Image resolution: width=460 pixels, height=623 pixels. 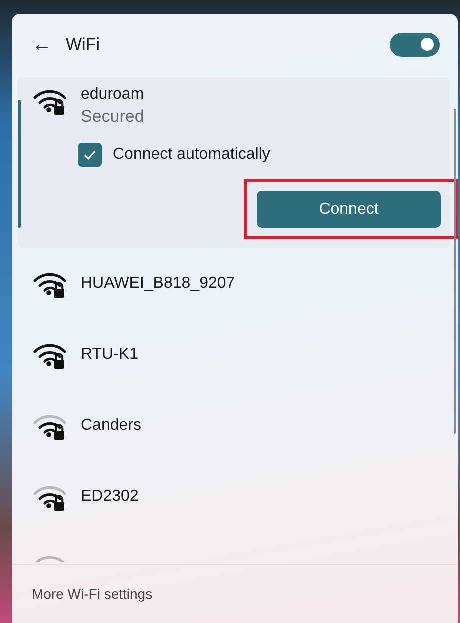 What do you see at coordinates (415, 45) in the screenshot?
I see `wifi-toggle` at bounding box center [415, 45].